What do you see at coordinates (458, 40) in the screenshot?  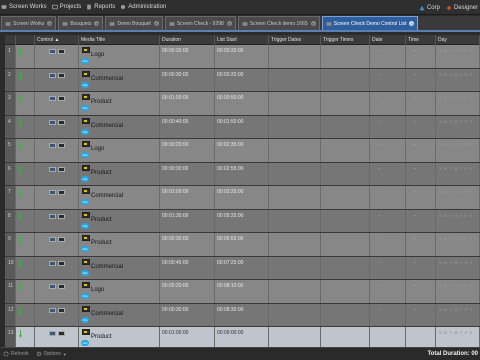 I see `header-day: Day` at bounding box center [458, 40].